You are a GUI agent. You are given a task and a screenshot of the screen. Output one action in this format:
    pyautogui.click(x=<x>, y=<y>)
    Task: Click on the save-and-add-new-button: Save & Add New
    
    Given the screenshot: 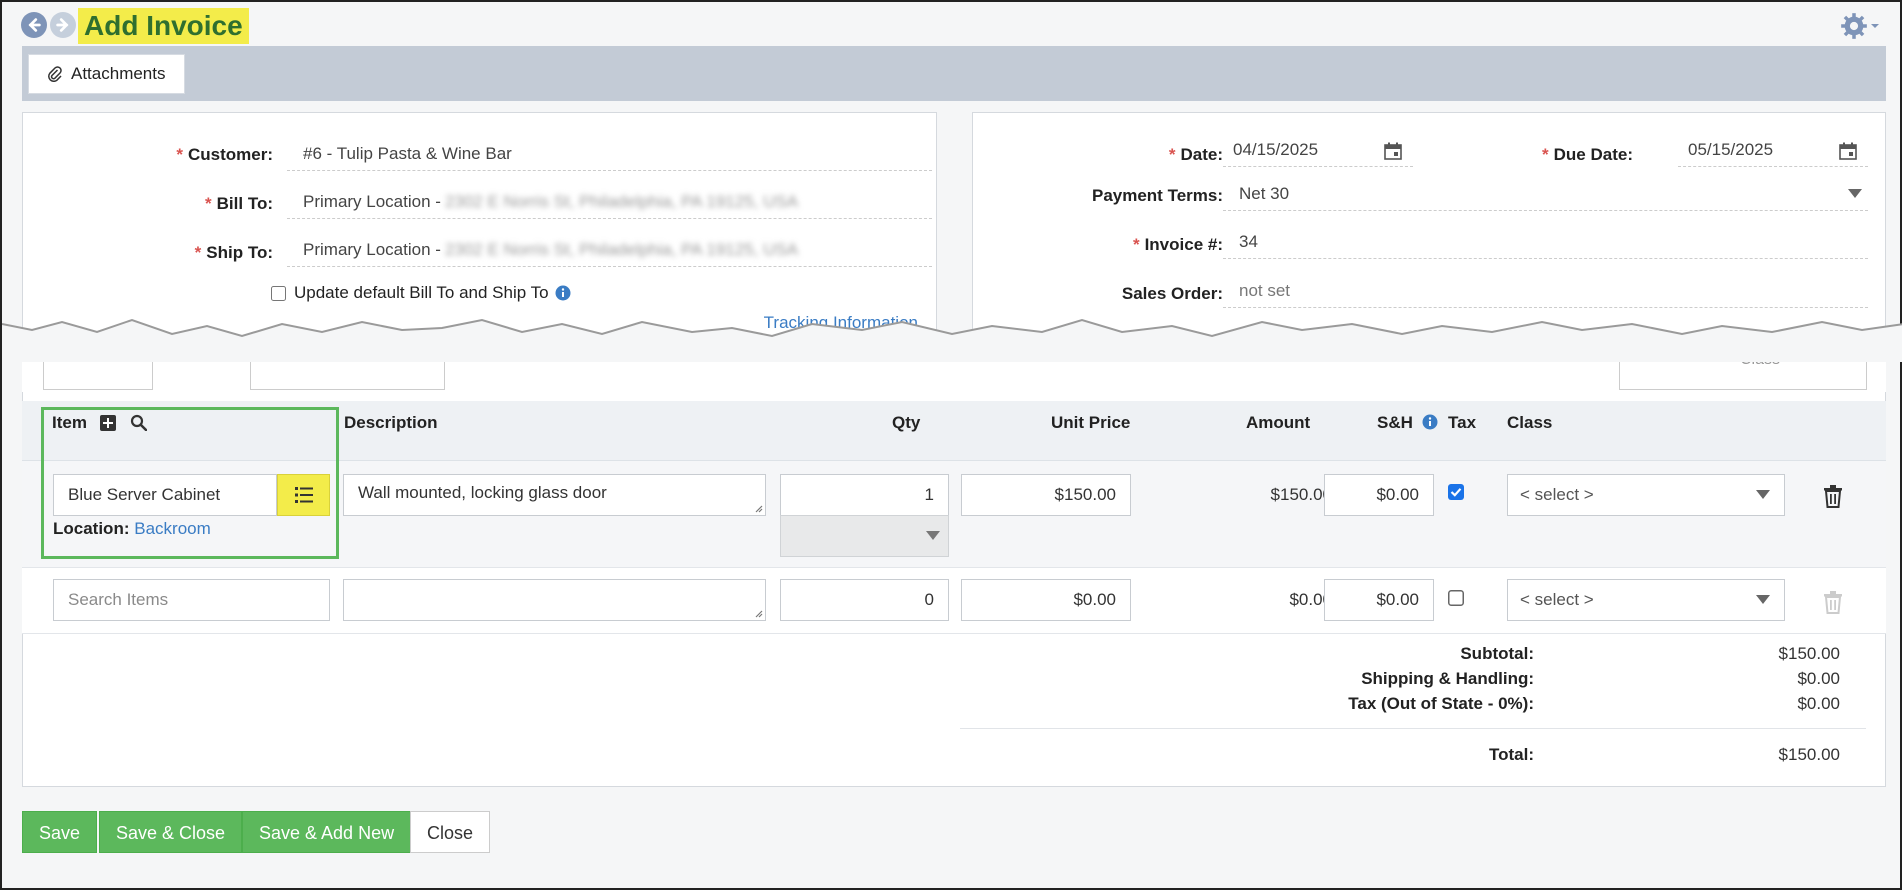 What is the action you would take?
    pyautogui.click(x=327, y=832)
    